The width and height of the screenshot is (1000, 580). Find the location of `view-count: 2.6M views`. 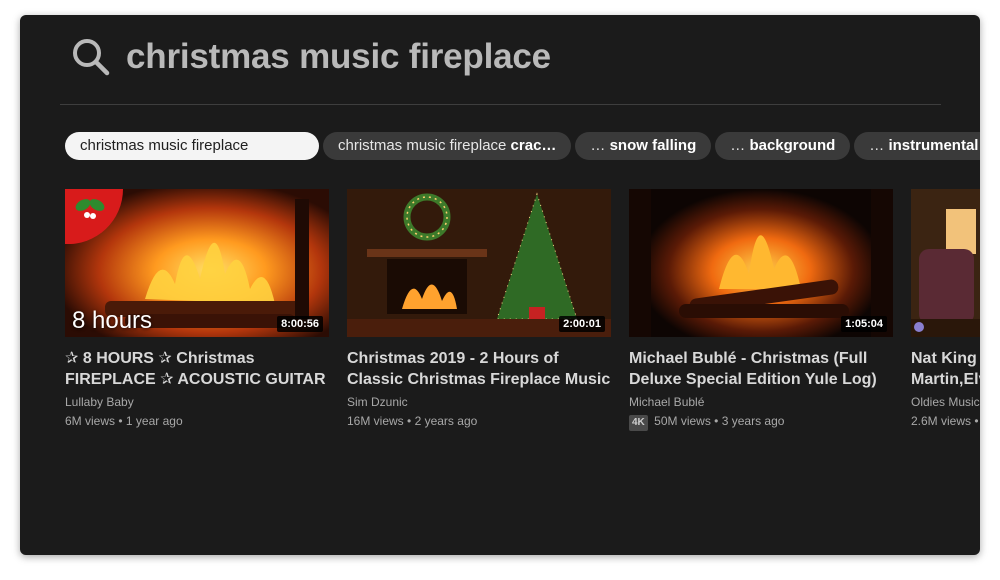

view-count: 2.6M views is located at coordinates (941, 421).